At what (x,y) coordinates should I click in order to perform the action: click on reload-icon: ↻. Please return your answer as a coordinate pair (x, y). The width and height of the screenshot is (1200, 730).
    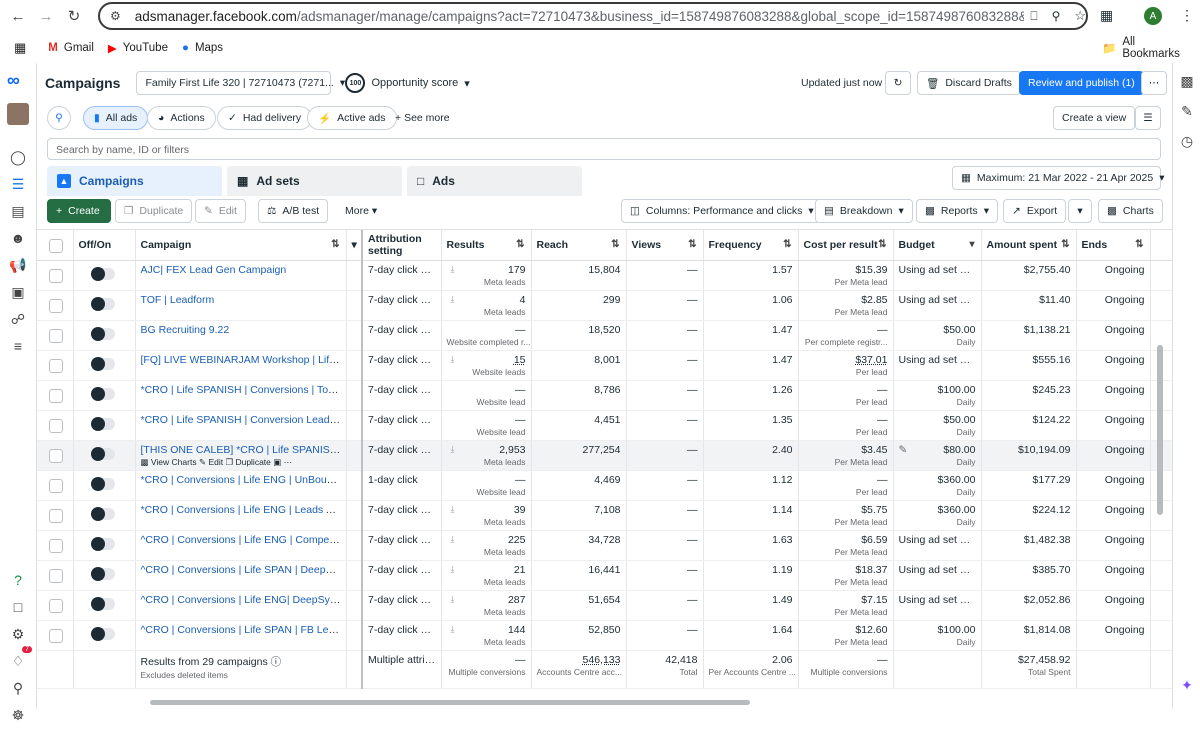
    Looking at the image, I should click on (74, 16).